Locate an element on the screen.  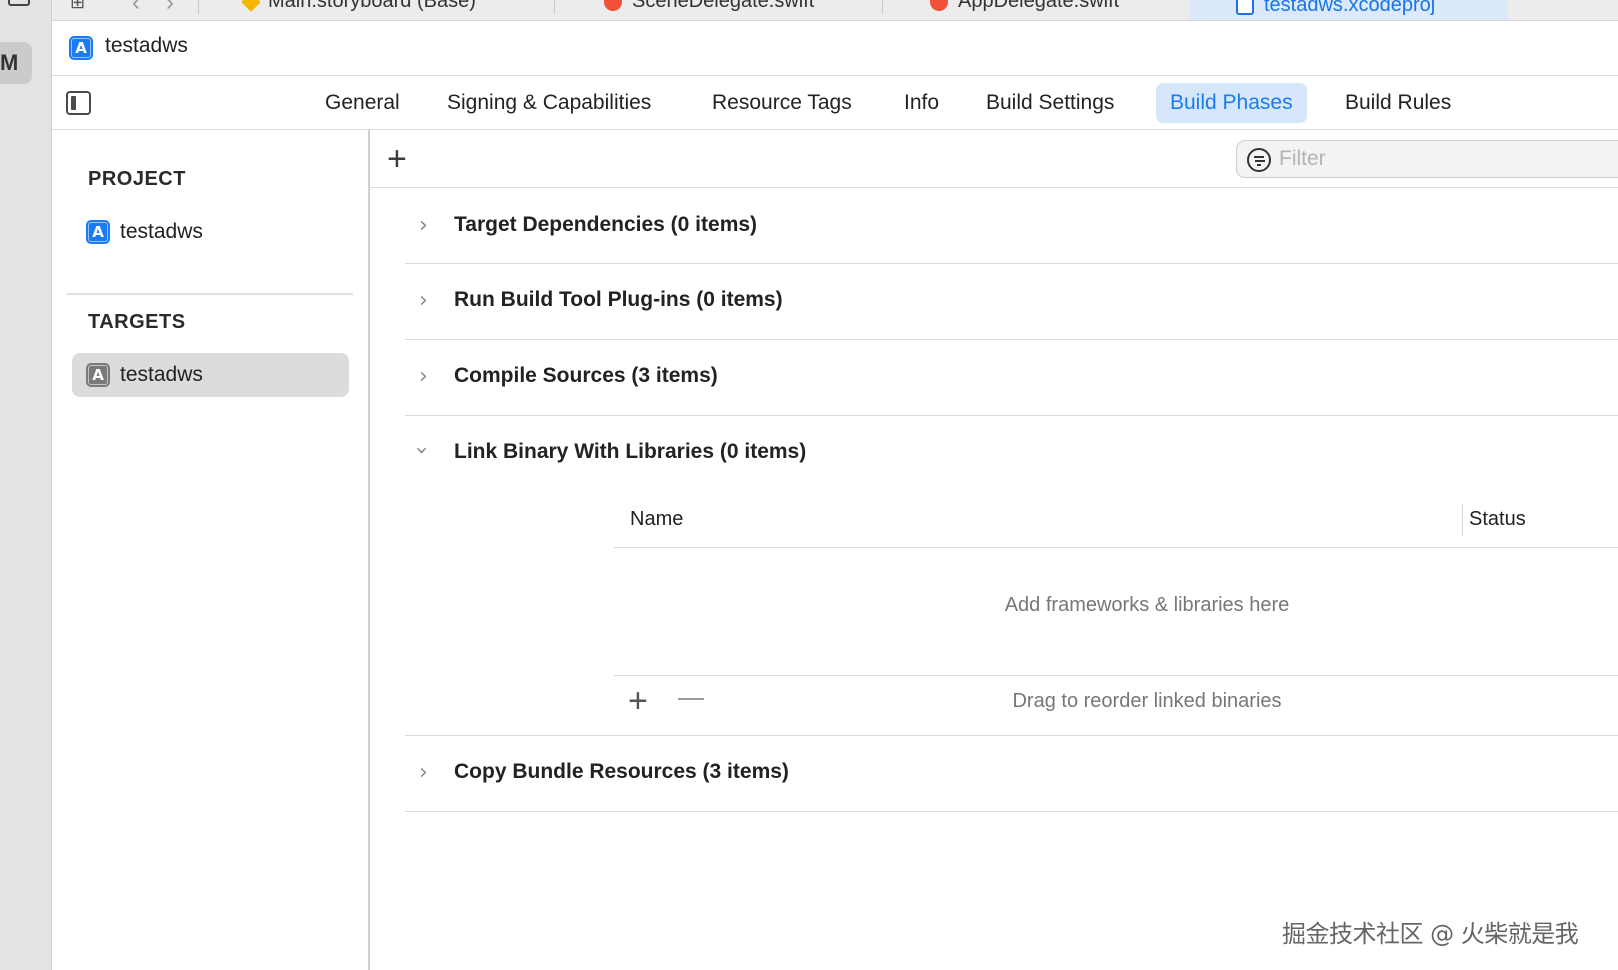
reorder-hint: Drag to reorder linked binaries is located at coordinates (1147, 701).